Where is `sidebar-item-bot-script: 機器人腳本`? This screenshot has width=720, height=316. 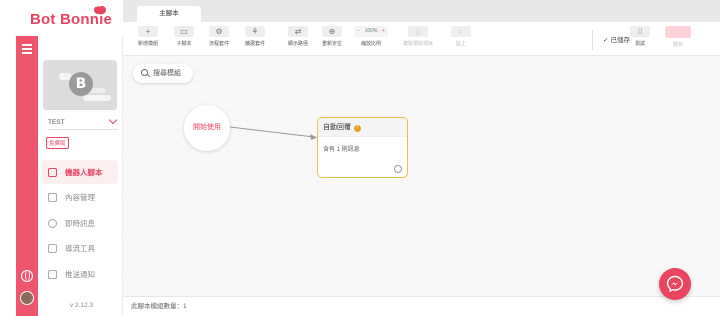 sidebar-item-bot-script: 機器人腳本 is located at coordinates (80, 172).